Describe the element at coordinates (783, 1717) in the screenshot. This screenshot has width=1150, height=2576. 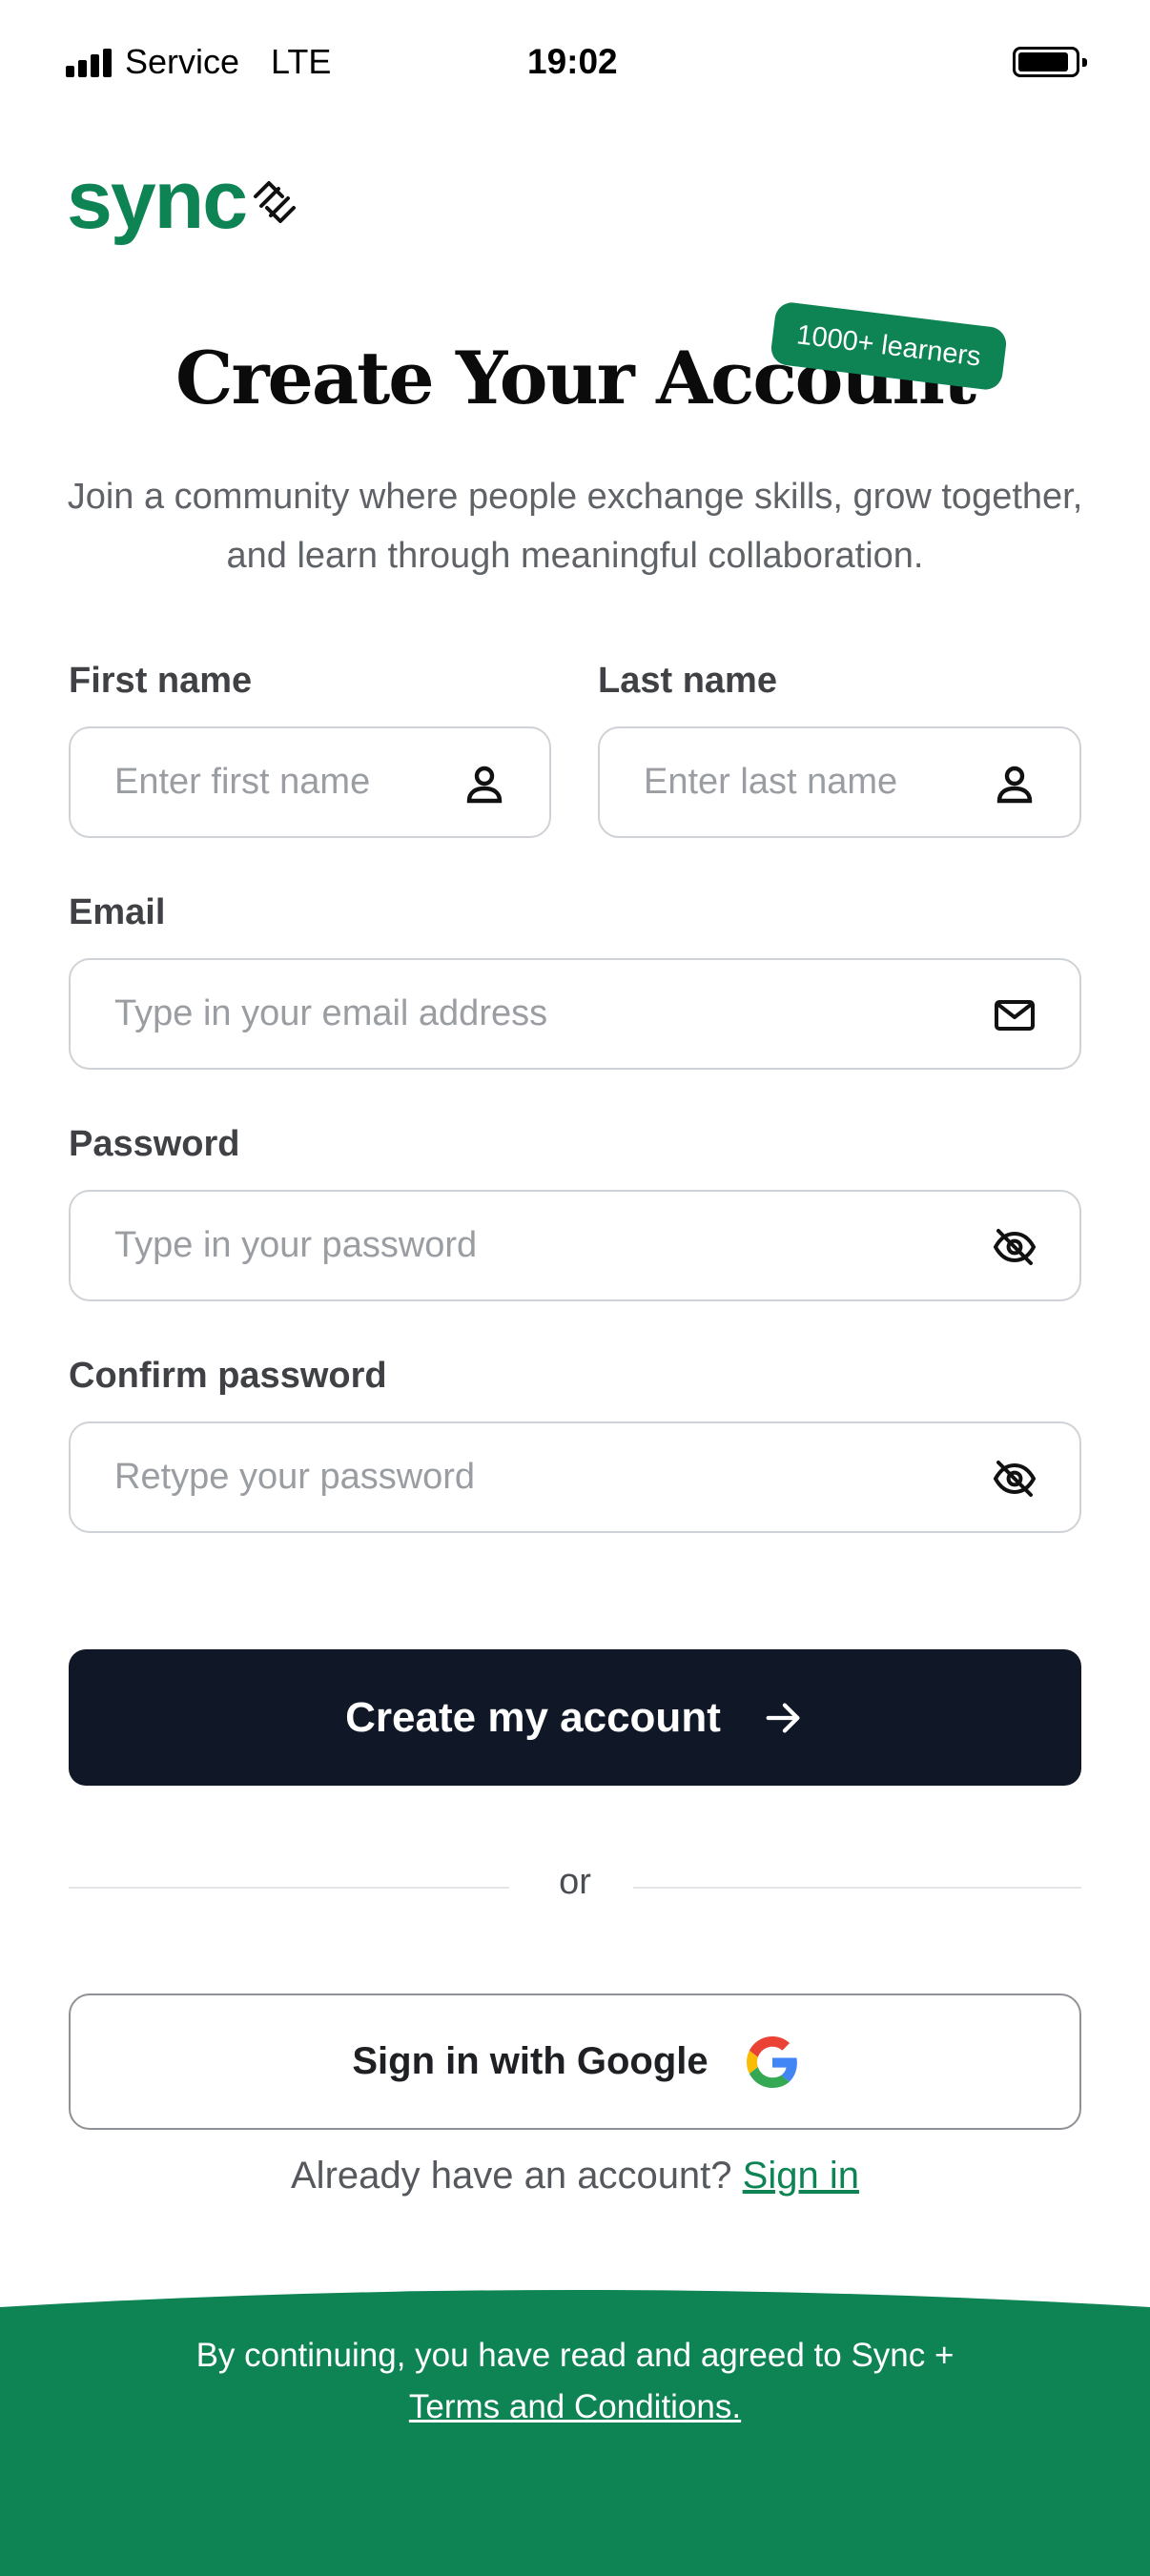
I see `arrow-right-icon` at that location.